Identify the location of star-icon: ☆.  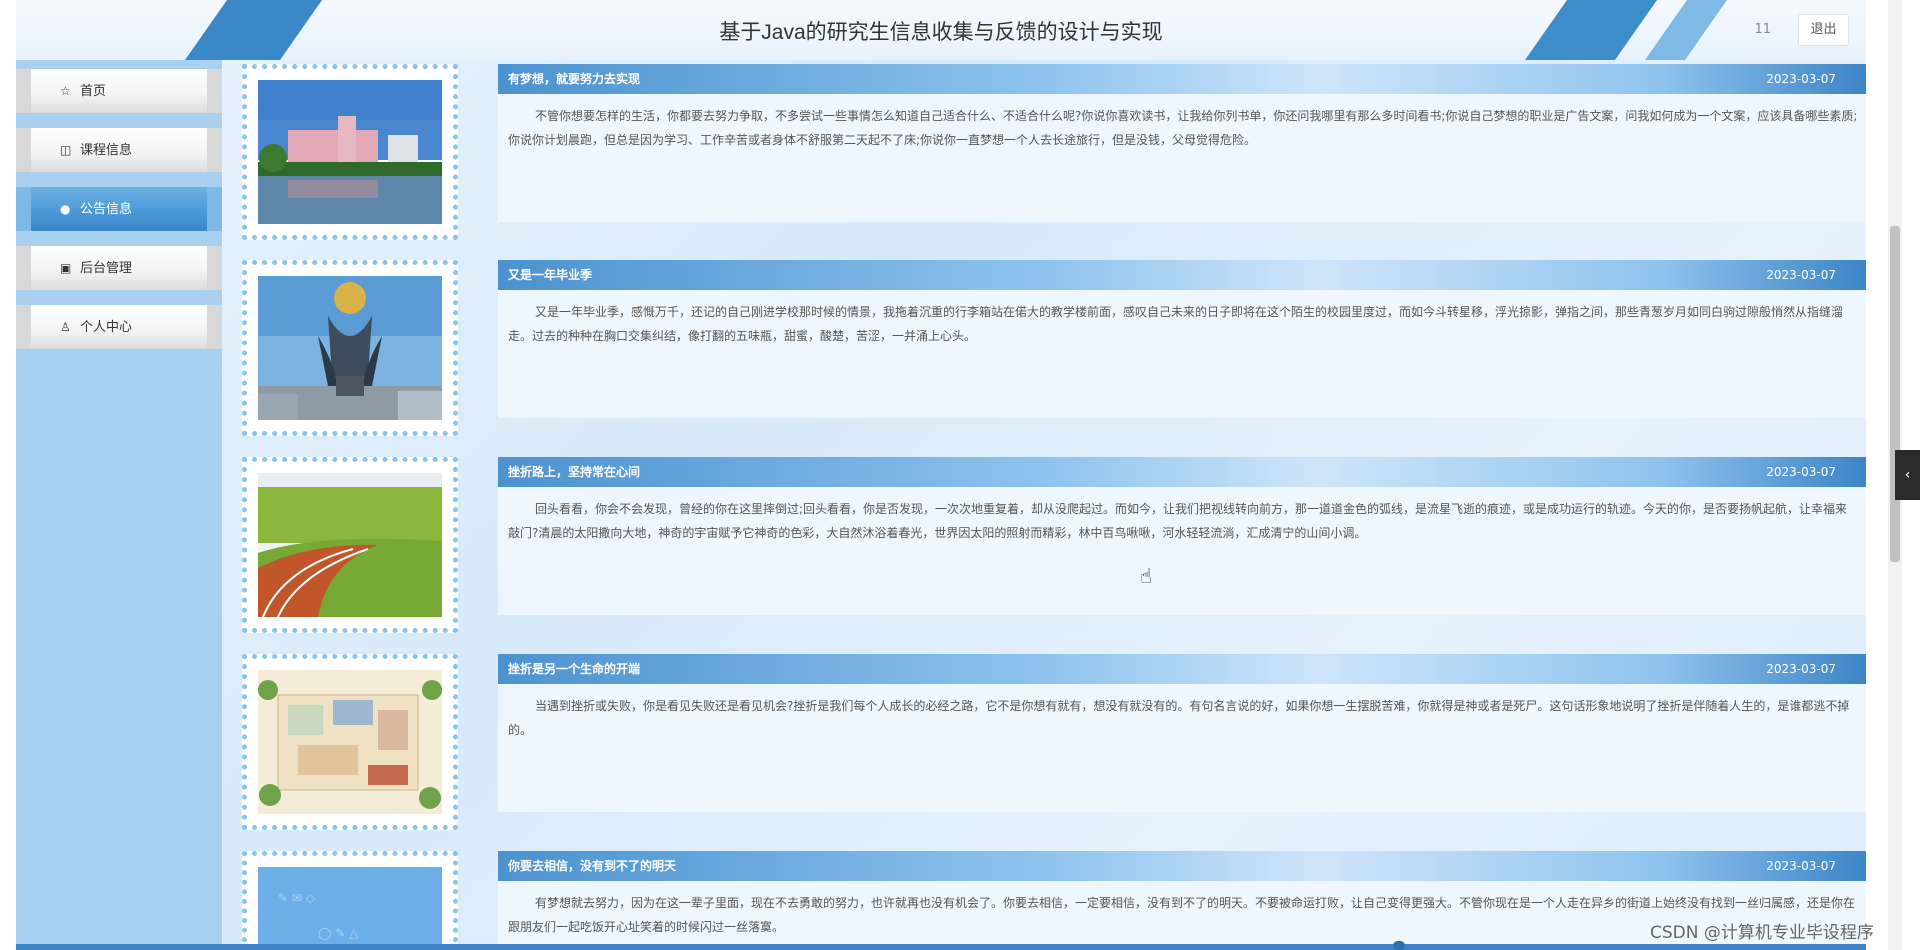
(65, 91).